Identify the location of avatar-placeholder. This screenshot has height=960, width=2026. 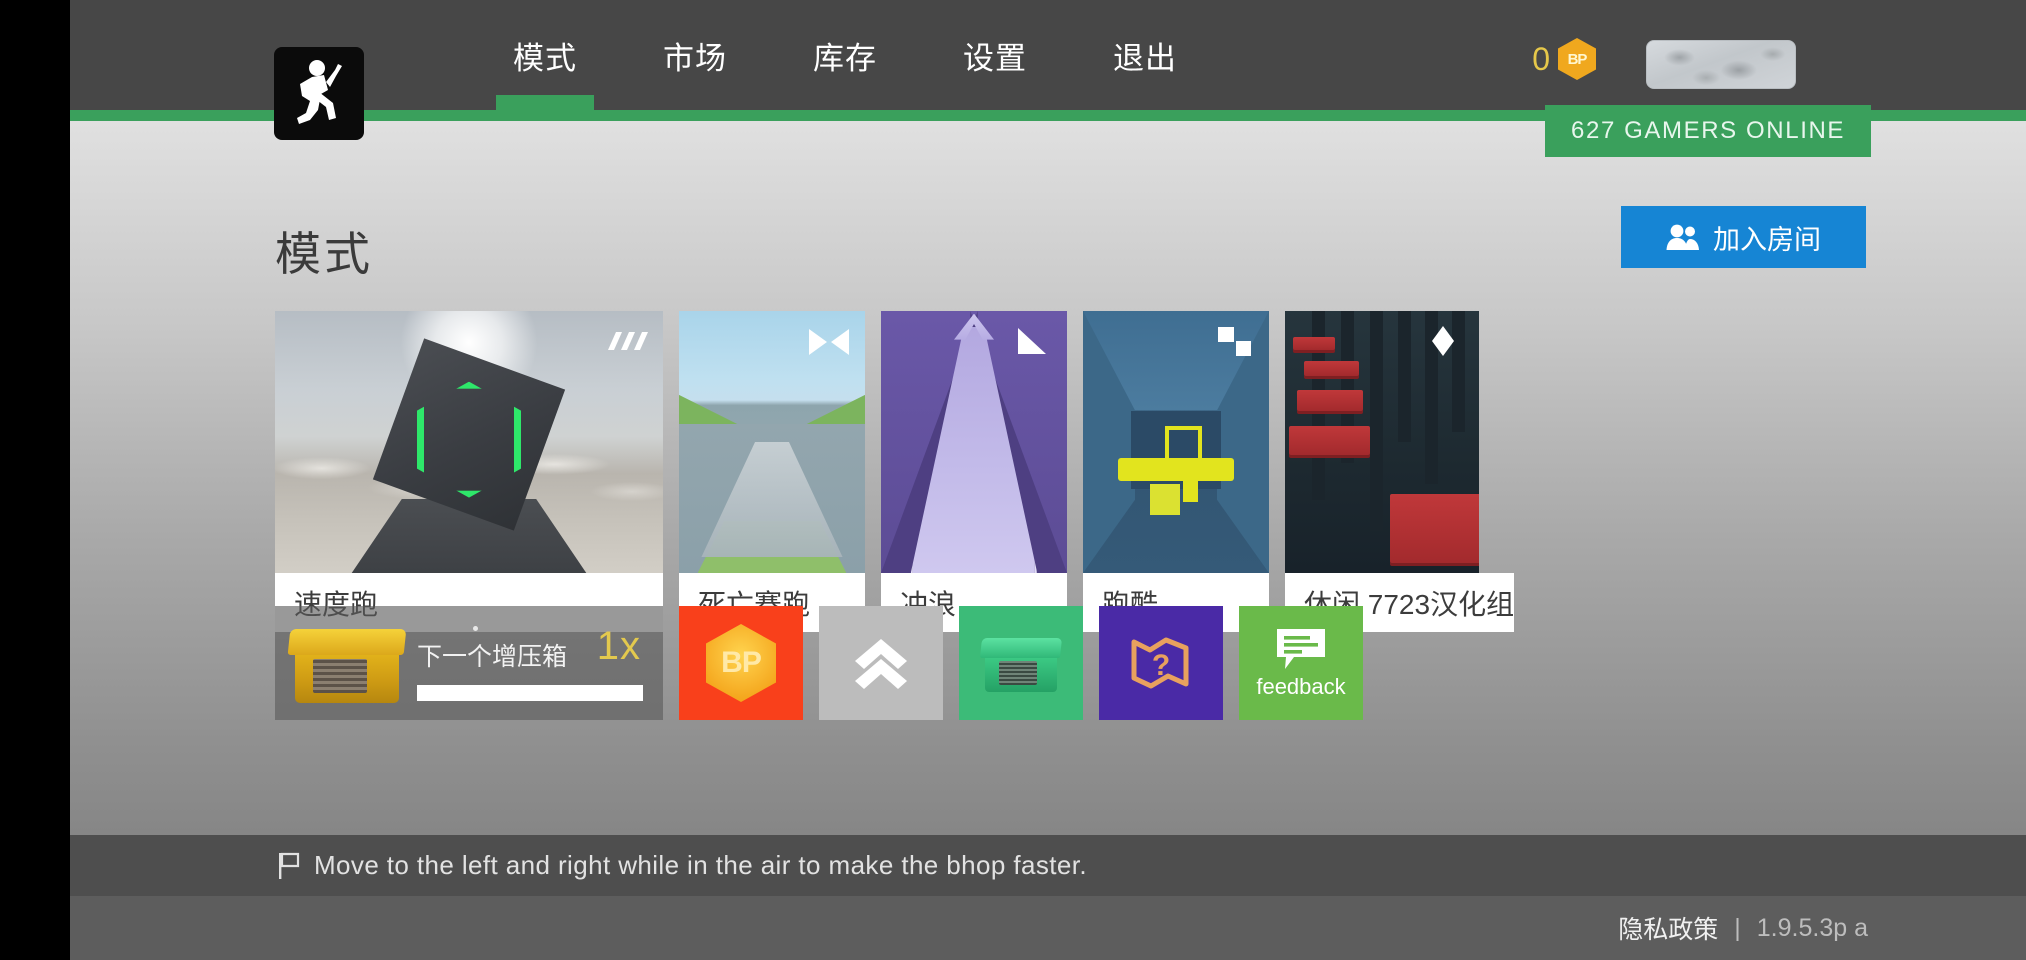
(1721, 64).